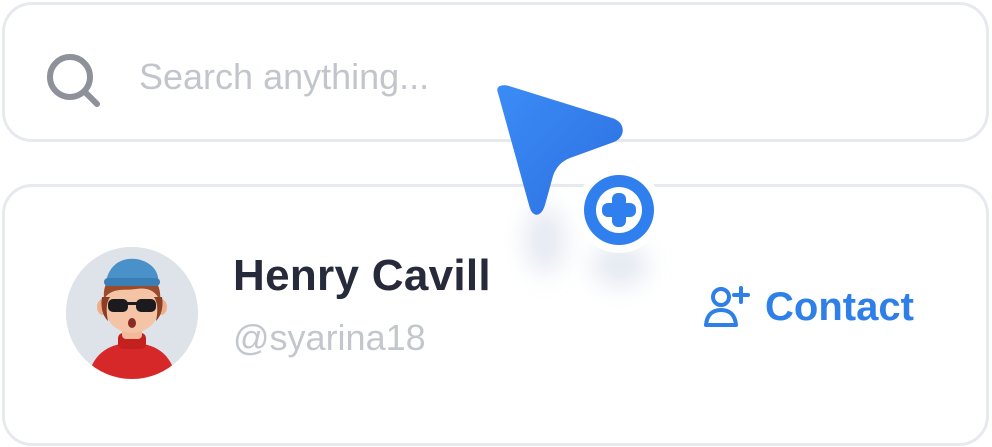  I want to click on add-contact-button: Contact, so click(807, 307).